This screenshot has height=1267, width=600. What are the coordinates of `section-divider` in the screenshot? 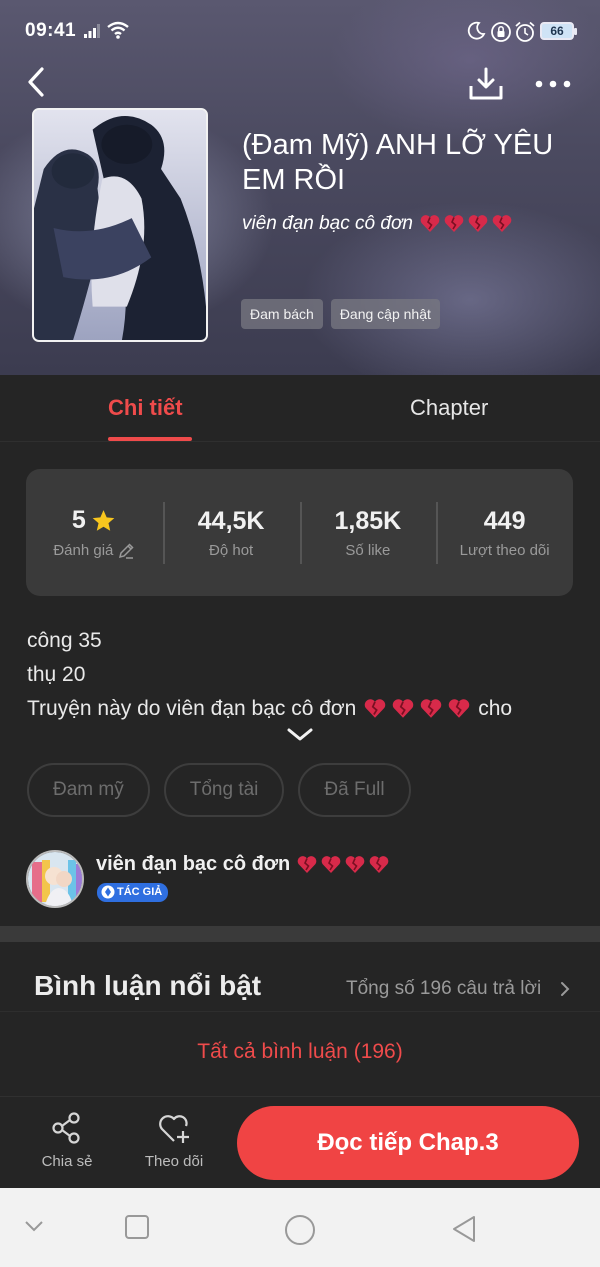 It's located at (300, 934).